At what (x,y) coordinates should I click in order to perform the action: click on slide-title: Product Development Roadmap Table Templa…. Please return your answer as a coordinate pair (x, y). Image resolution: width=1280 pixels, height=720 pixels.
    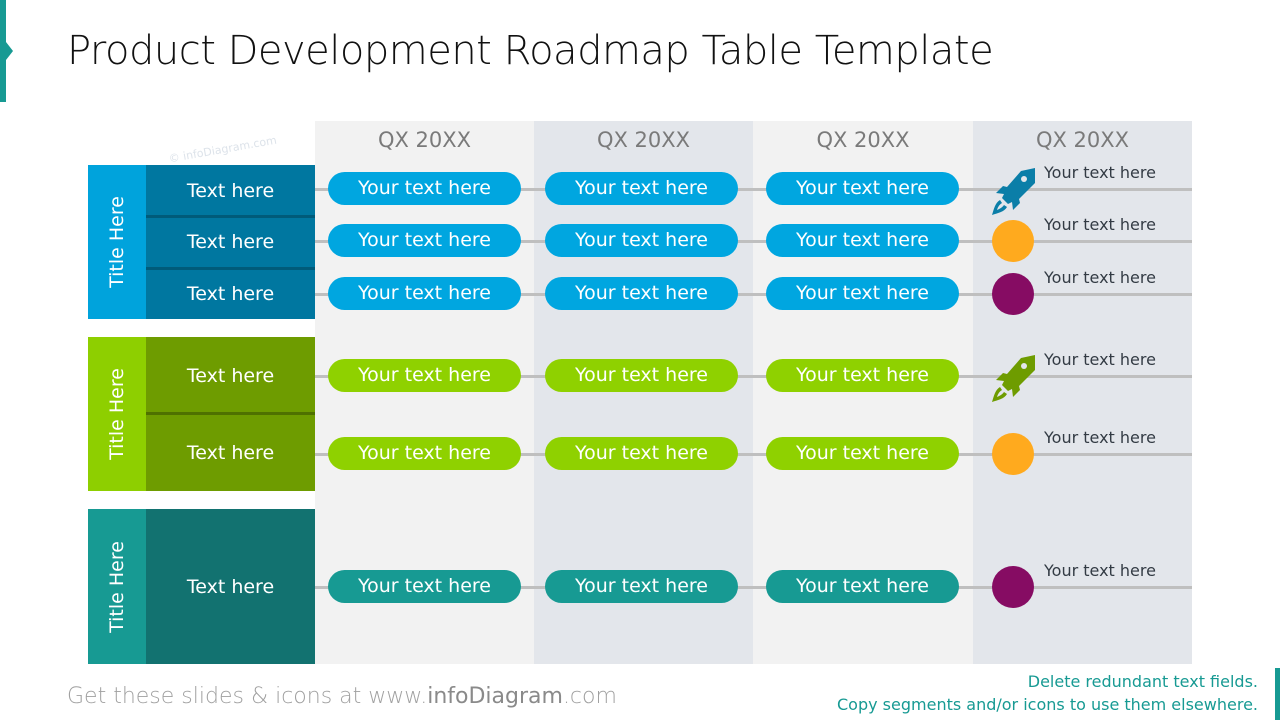
    Looking at the image, I should click on (530, 51).